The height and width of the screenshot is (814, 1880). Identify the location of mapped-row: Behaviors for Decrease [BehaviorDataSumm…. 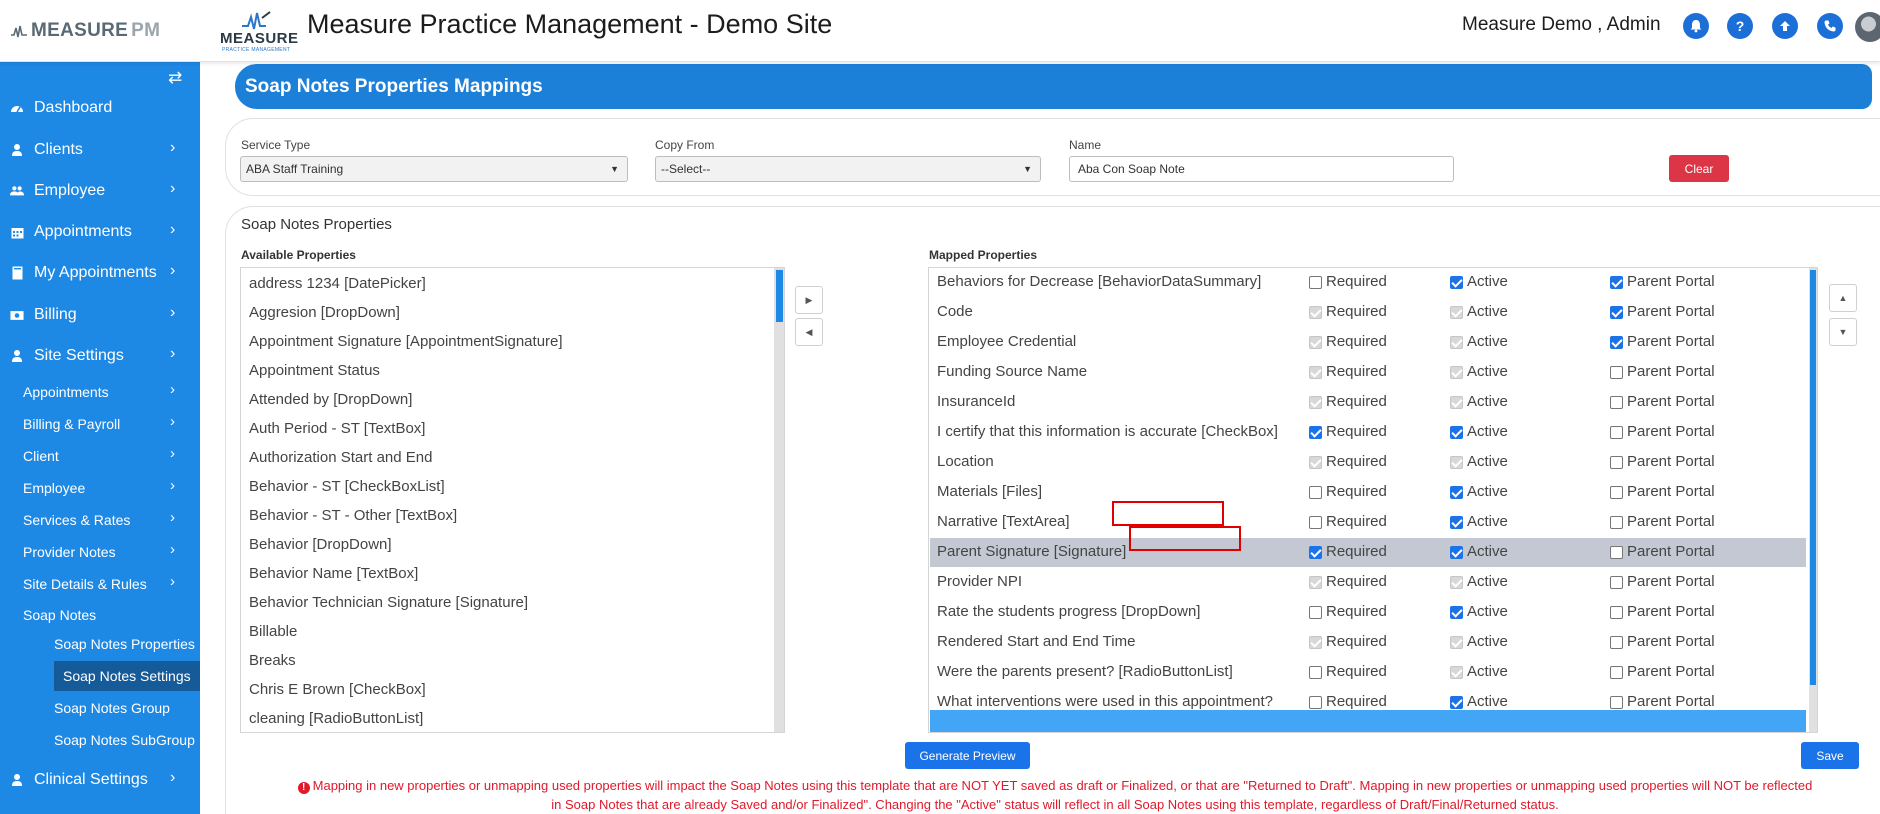
(1368, 282).